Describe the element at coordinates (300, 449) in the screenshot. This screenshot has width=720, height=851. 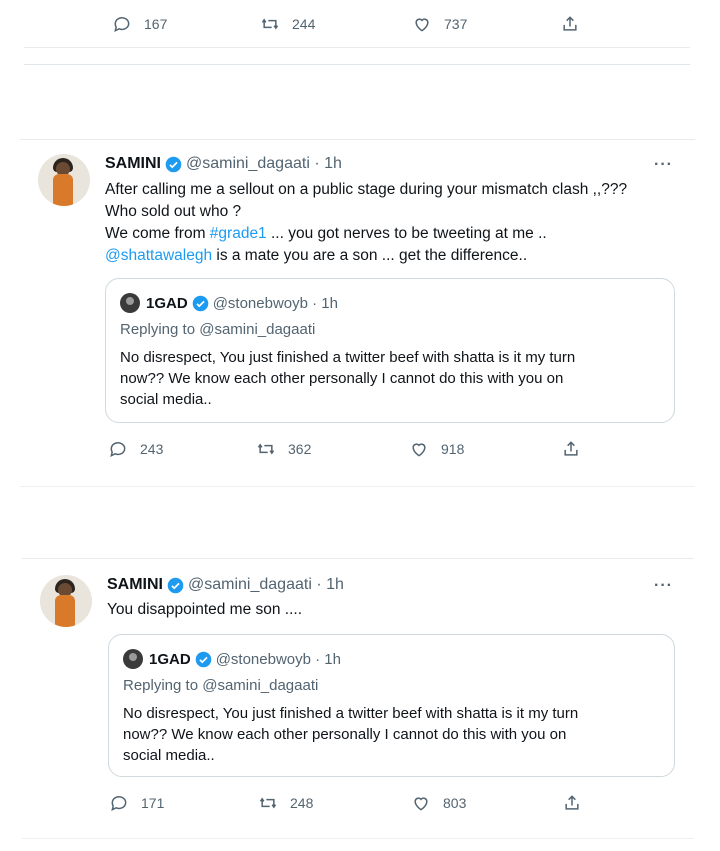
I see `retweet-count: 362` at that location.